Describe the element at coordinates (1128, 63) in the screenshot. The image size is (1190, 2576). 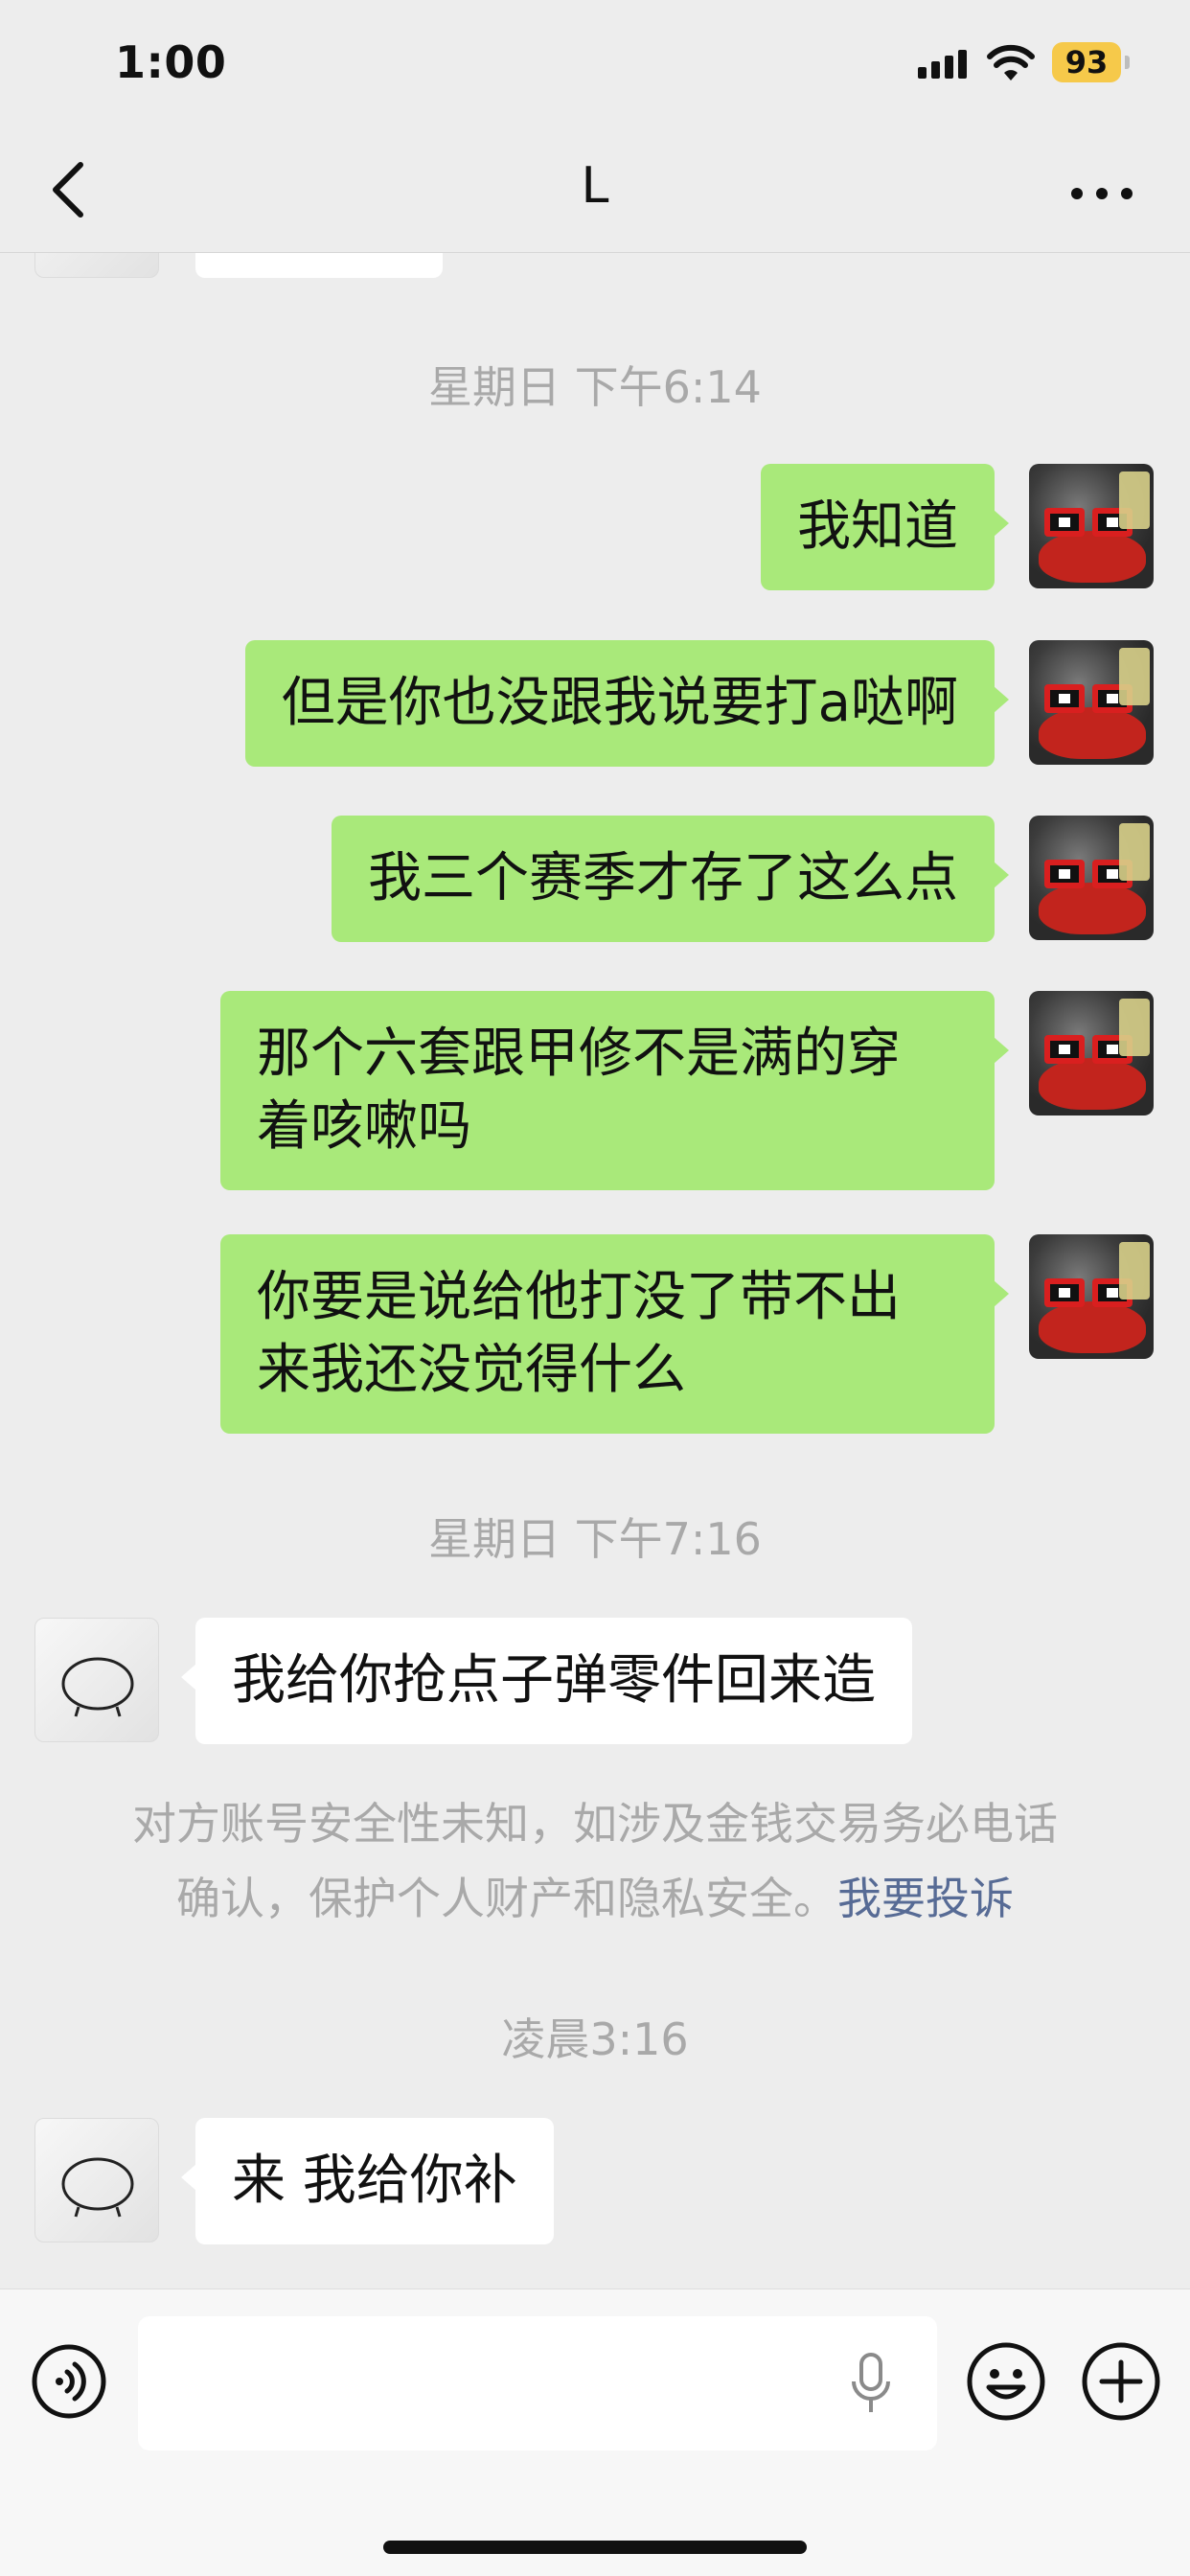
I see `battery-tip` at that location.